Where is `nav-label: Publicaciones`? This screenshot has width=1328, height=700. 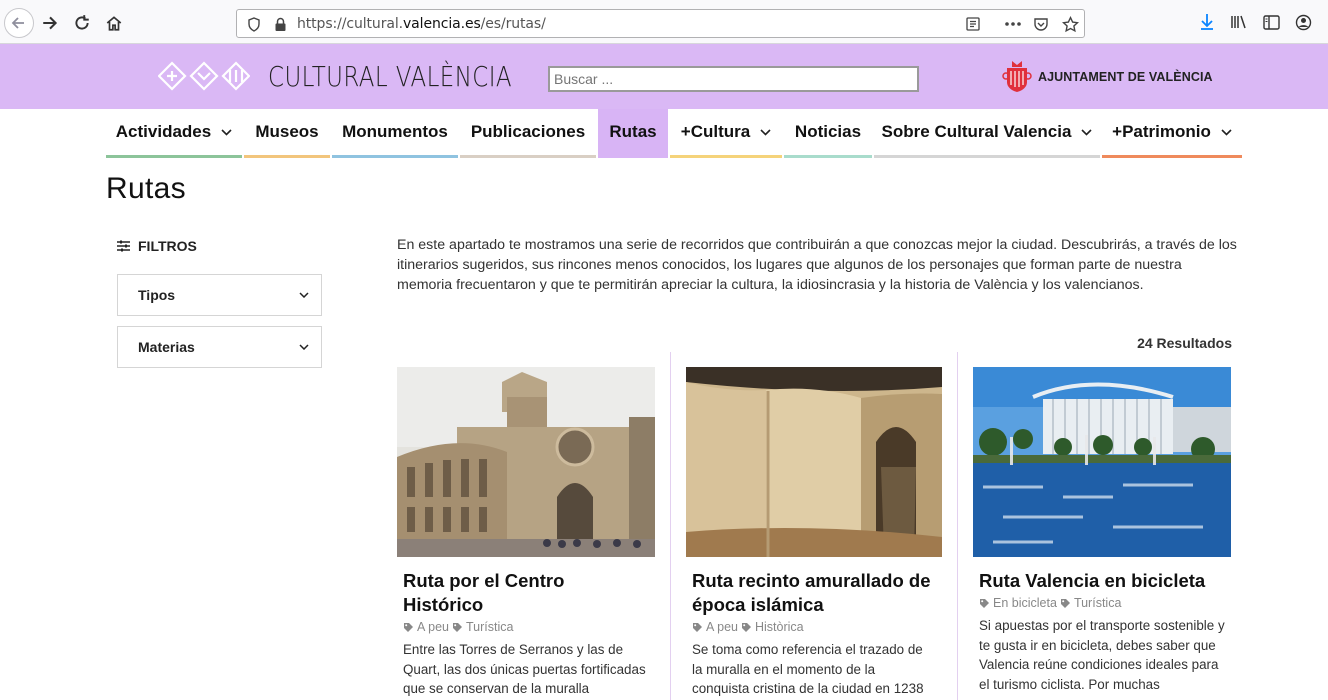
nav-label: Publicaciones is located at coordinates (528, 131).